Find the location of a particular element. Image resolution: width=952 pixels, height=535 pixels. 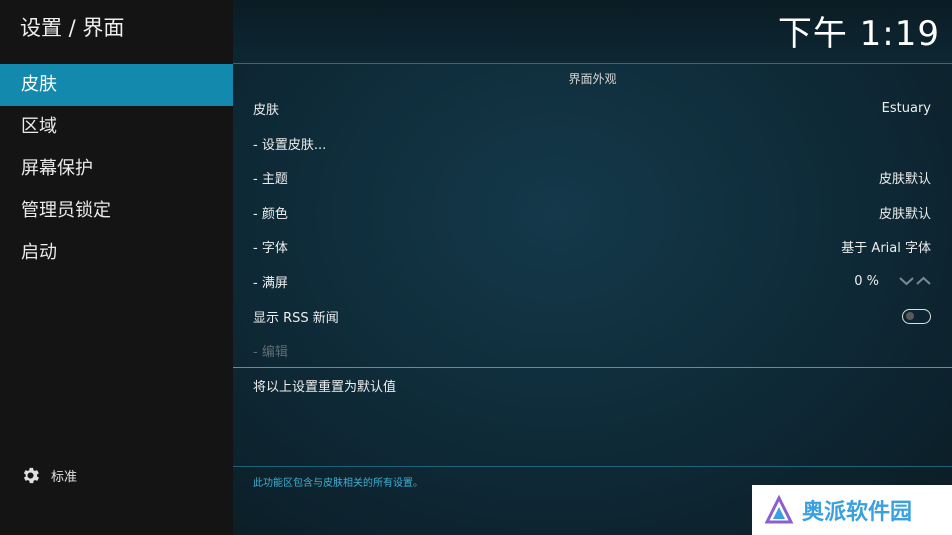

watermark: 奥派软件园 is located at coordinates (852, 510).